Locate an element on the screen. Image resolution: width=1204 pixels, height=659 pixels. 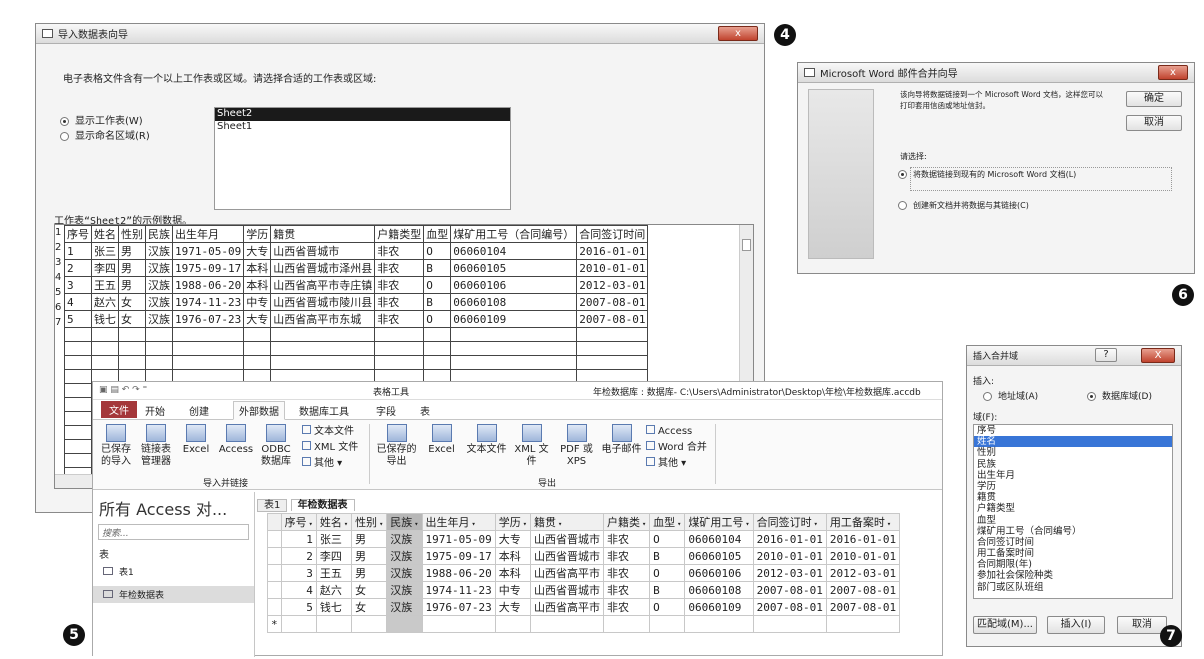
field-list-item: 煤矿用工号（合同编号） is located at coordinates (1073, 531).